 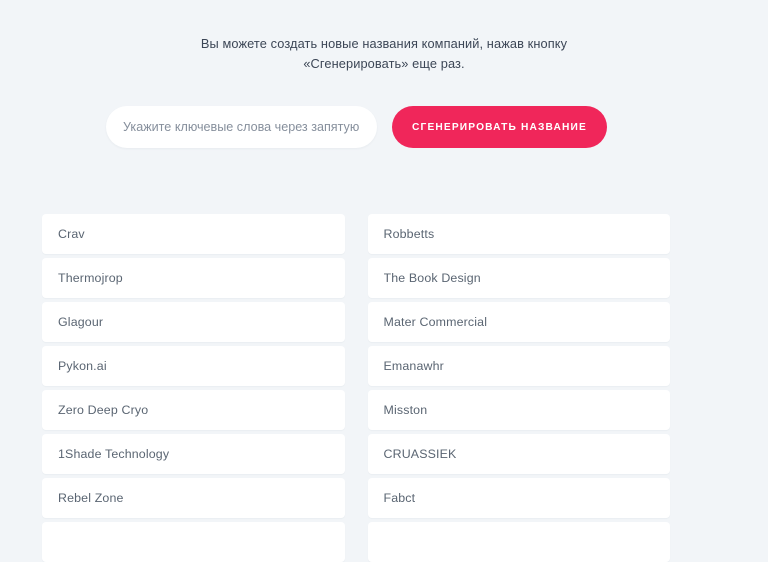 I want to click on name-card: 1Shade Technology, so click(x=193, y=454).